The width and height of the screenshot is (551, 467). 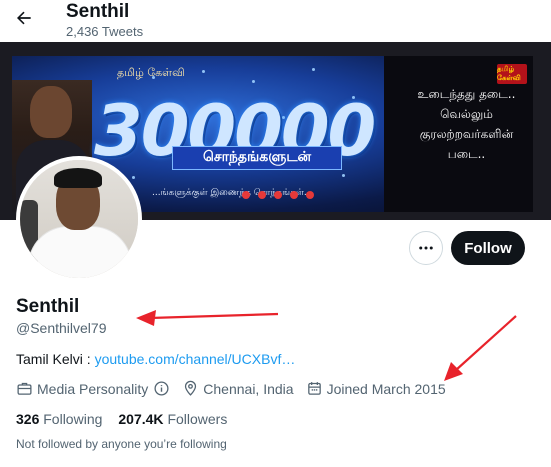 I want to click on profile-name: Senthil, so click(x=48, y=306).